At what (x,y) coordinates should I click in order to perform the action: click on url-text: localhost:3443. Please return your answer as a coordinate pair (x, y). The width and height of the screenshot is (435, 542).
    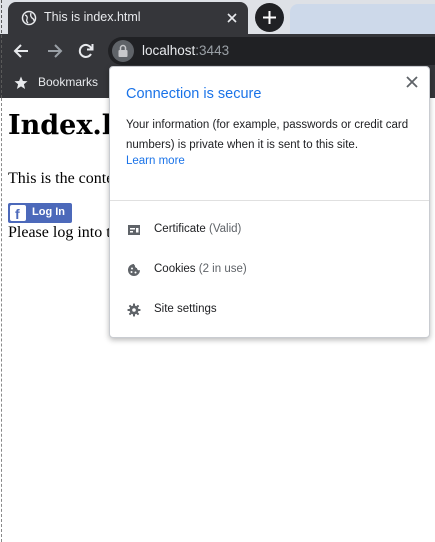
    Looking at the image, I should click on (185, 50).